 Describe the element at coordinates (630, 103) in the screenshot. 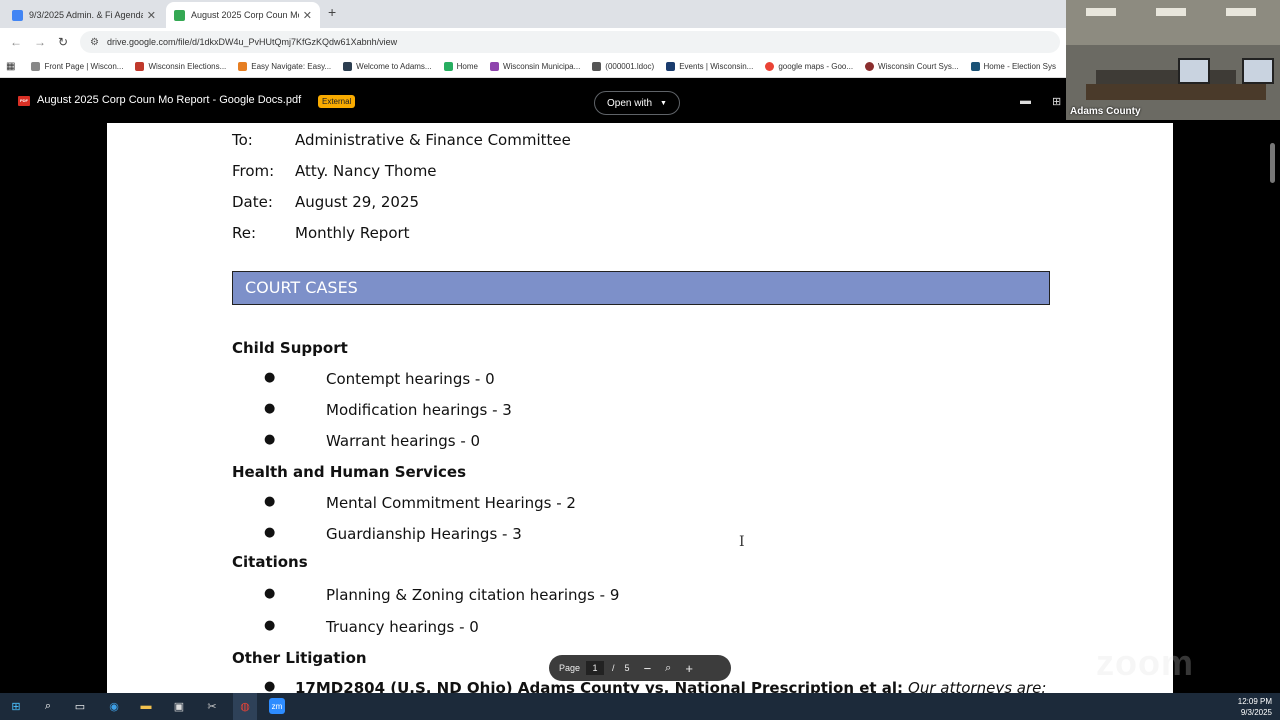

I see `open-with-label: Open with` at that location.